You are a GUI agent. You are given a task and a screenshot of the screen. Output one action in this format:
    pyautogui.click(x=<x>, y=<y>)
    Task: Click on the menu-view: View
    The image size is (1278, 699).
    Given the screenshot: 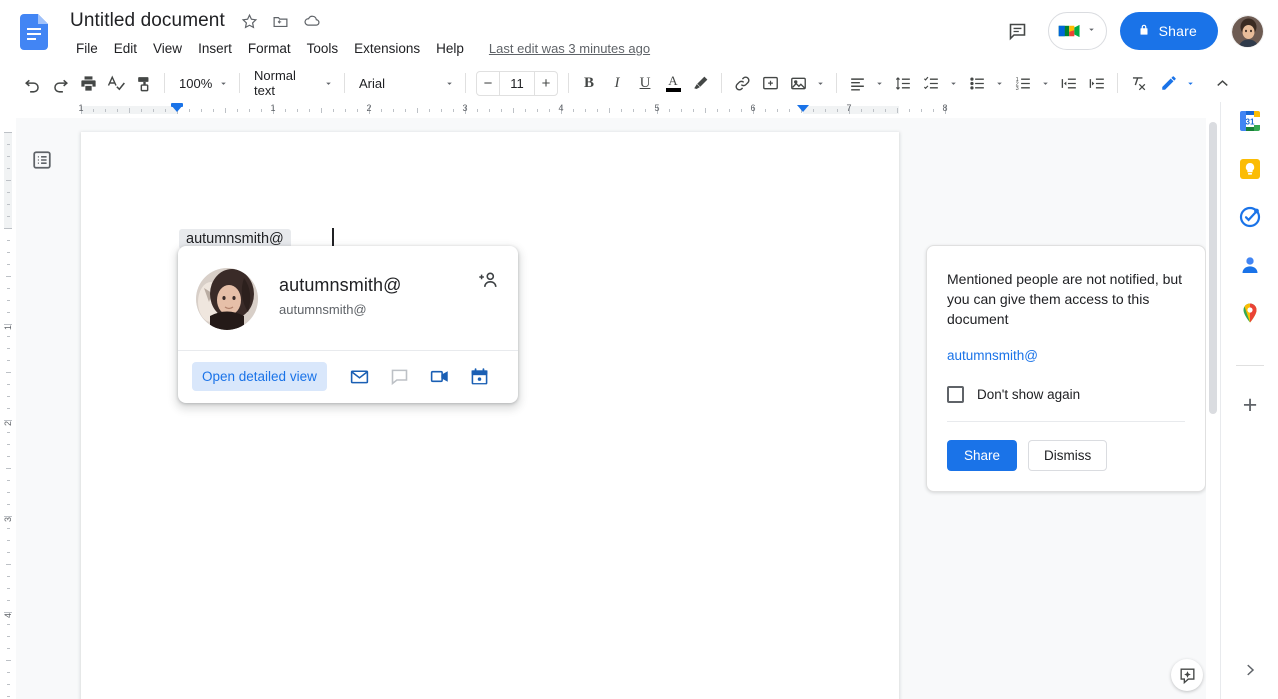 What is the action you would take?
    pyautogui.click(x=167, y=48)
    